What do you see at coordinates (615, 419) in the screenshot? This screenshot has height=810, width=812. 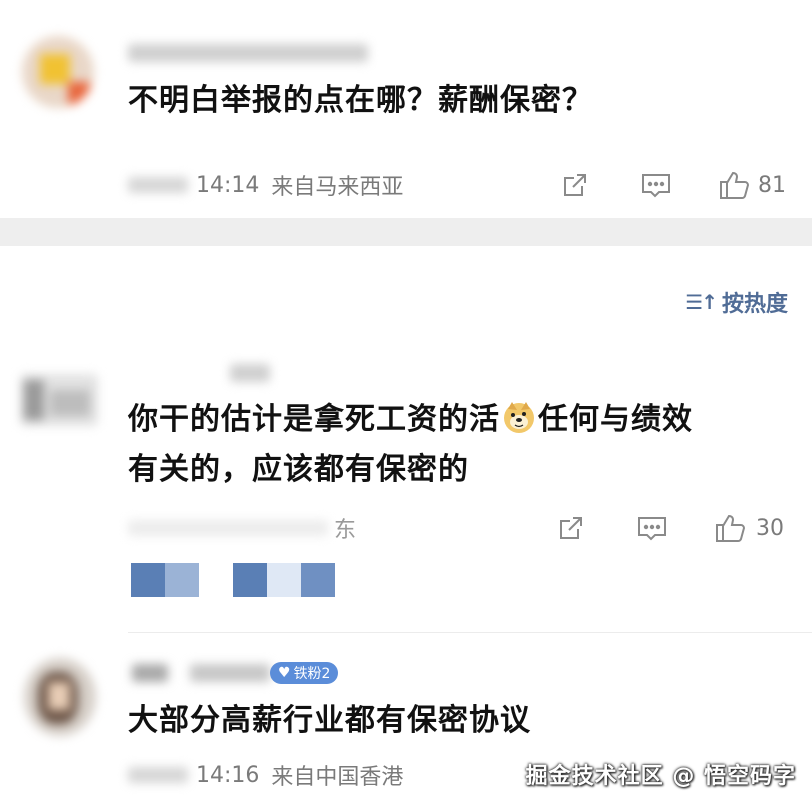 I see `comment-text-line1b: 任何与绩效` at bounding box center [615, 419].